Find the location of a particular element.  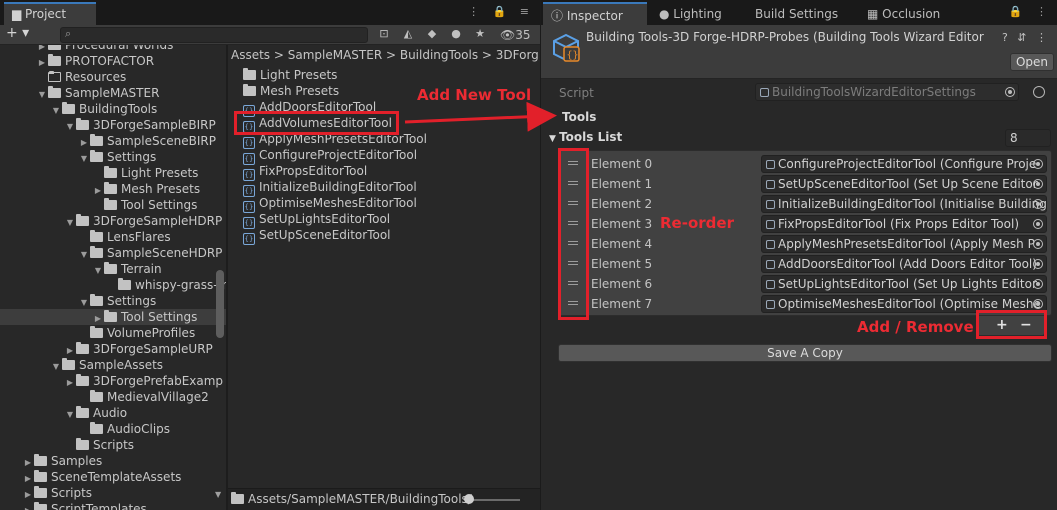

tree-item: ▶ Mesh Presets is located at coordinates (113, 189).